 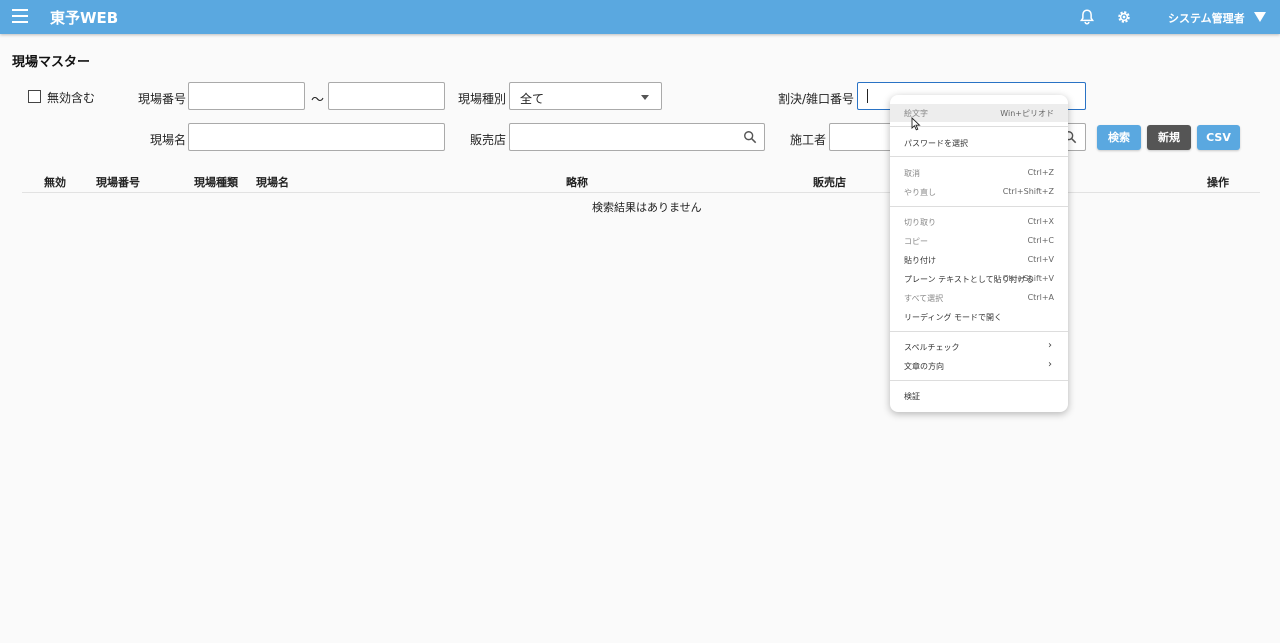 I want to click on context-item-label: リーディング モードで開く, so click(x=953, y=317).